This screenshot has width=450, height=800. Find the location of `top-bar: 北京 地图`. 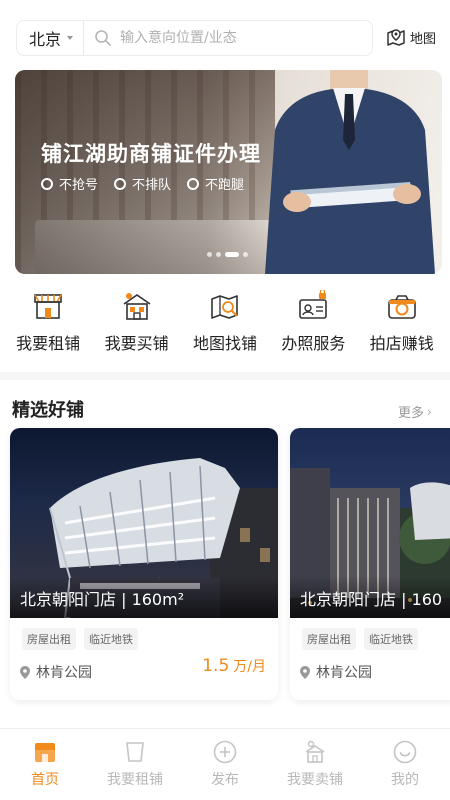

top-bar: 北京 地图 is located at coordinates (225, 35).